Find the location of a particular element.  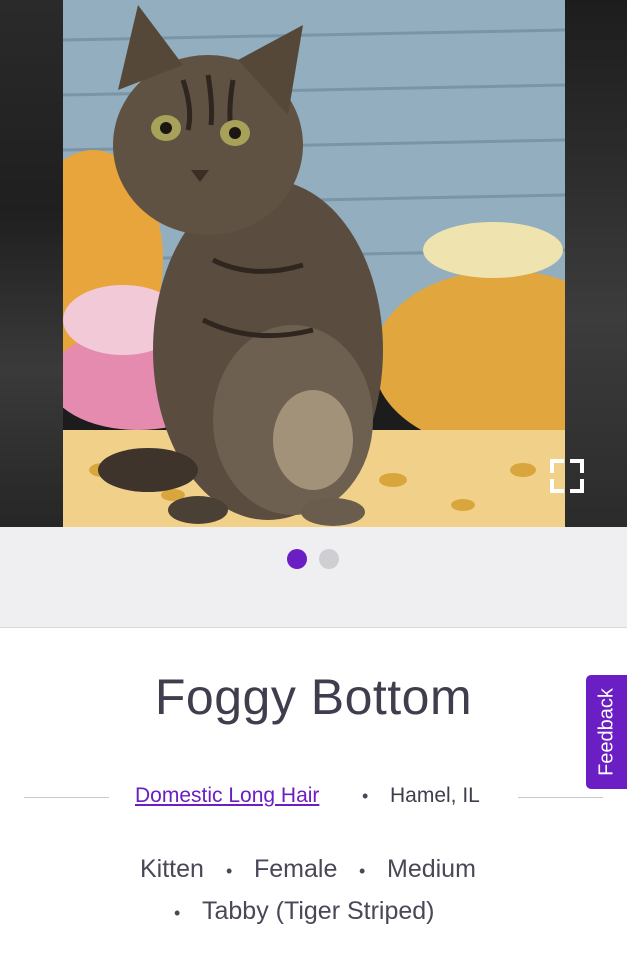

pet-name-heading: Foggy Bottom is located at coordinates (313, 697).